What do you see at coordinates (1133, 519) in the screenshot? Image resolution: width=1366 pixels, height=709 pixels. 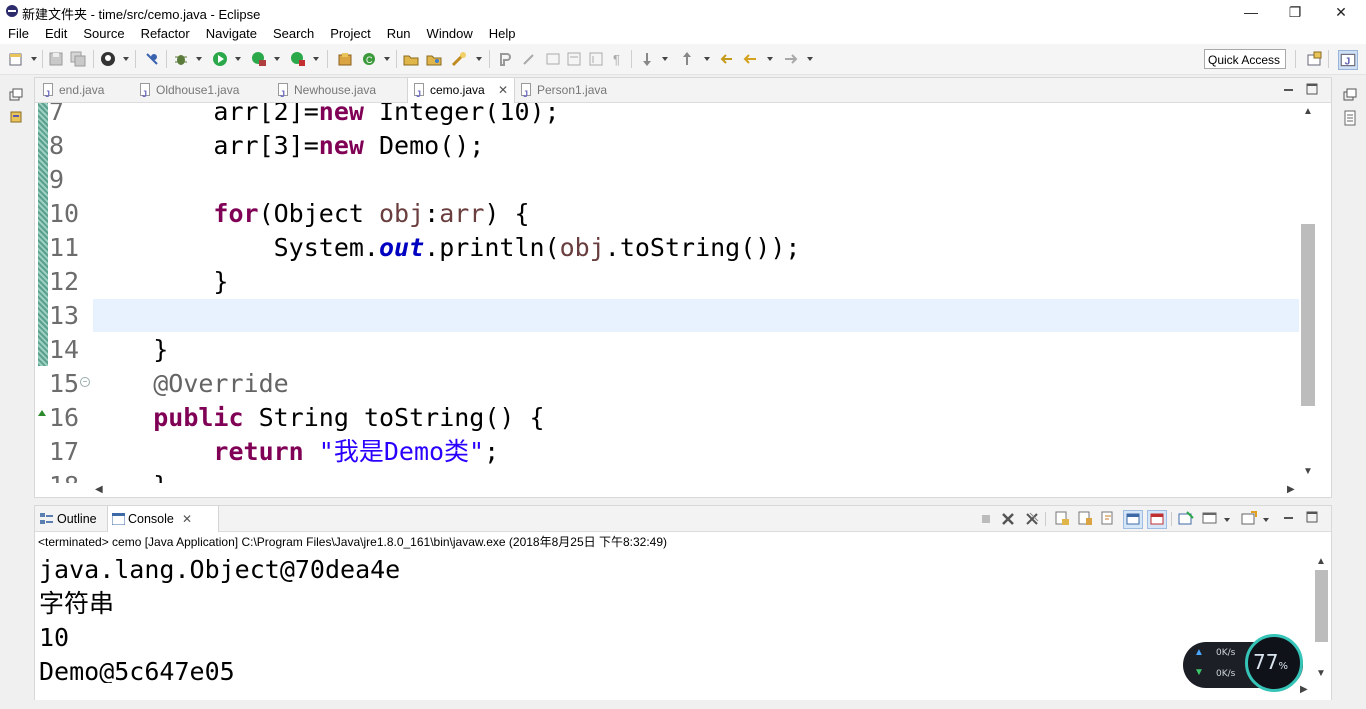 I see `show-console-on-stdout-icon` at bounding box center [1133, 519].